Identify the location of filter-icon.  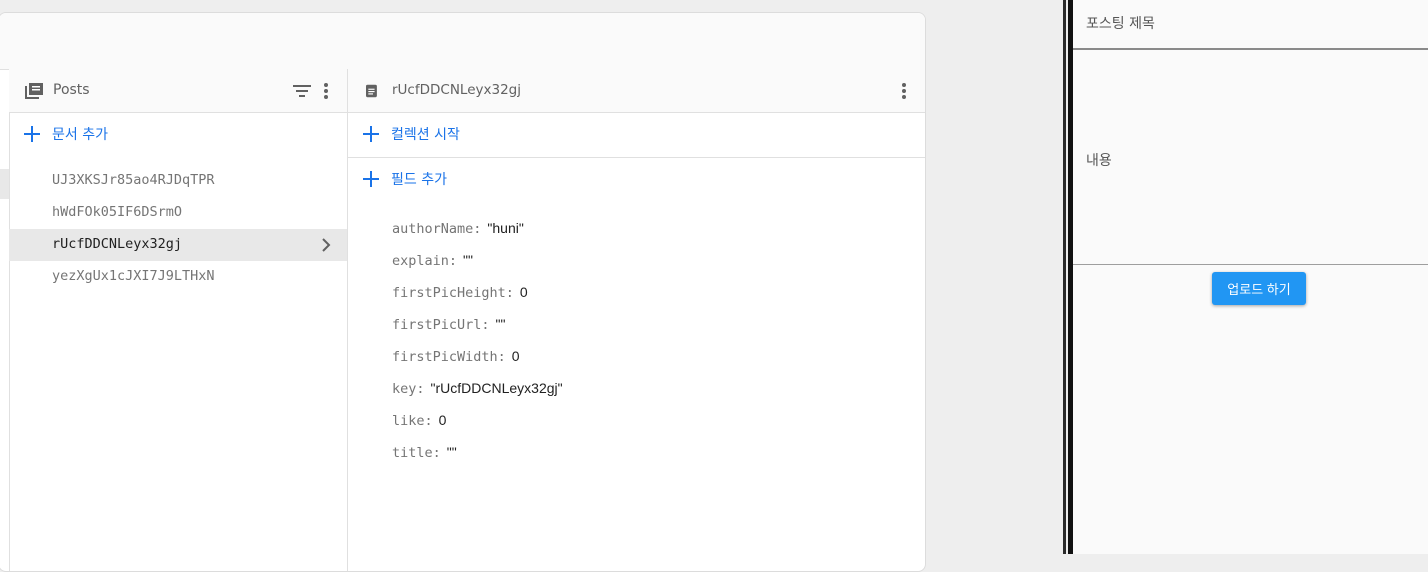
(302, 91).